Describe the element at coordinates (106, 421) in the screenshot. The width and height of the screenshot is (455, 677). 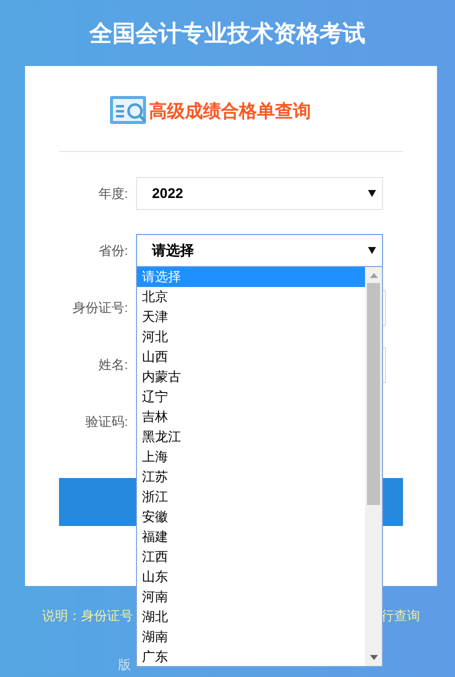
I see `field-label: 验证码:` at that location.